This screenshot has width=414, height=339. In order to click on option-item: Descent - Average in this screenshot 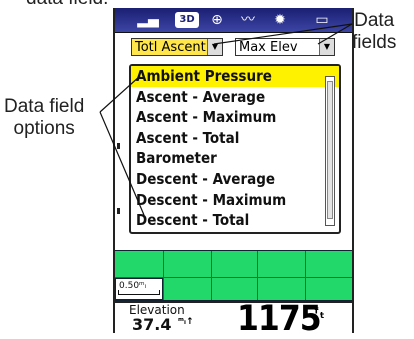, I will do `click(235, 179)`.